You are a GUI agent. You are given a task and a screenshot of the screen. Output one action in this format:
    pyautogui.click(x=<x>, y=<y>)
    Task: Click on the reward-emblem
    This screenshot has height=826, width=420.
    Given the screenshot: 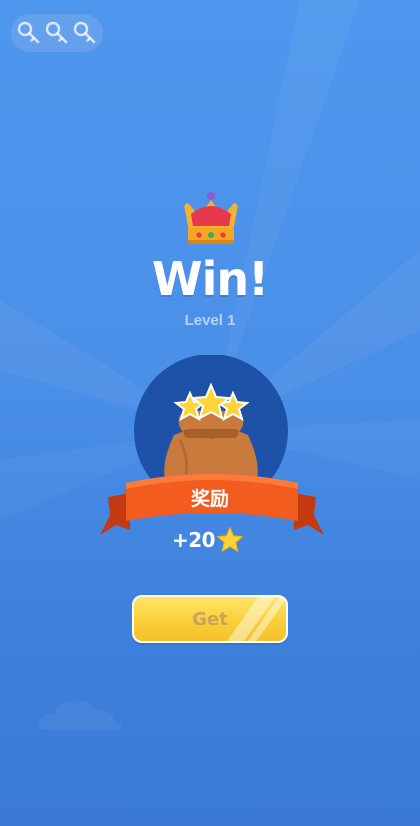 What is the action you would take?
    pyautogui.click(x=212, y=445)
    